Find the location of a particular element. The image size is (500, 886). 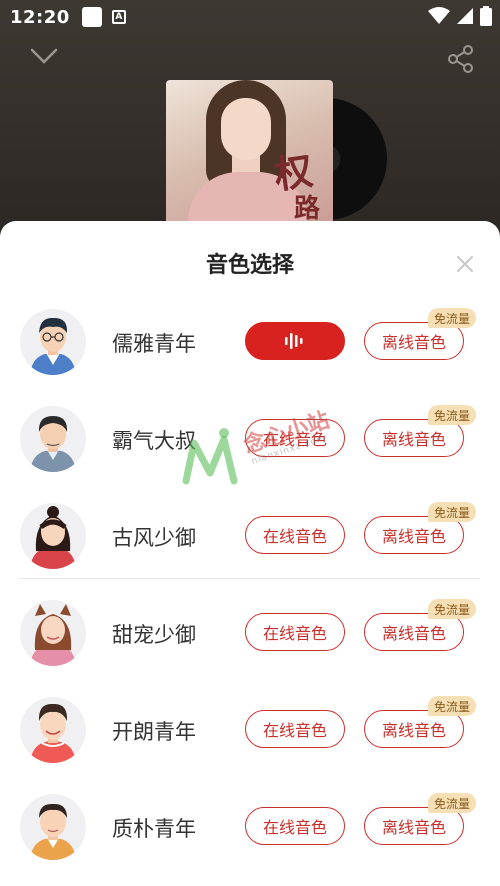

voice-name: 质朴青年 is located at coordinates (154, 829).